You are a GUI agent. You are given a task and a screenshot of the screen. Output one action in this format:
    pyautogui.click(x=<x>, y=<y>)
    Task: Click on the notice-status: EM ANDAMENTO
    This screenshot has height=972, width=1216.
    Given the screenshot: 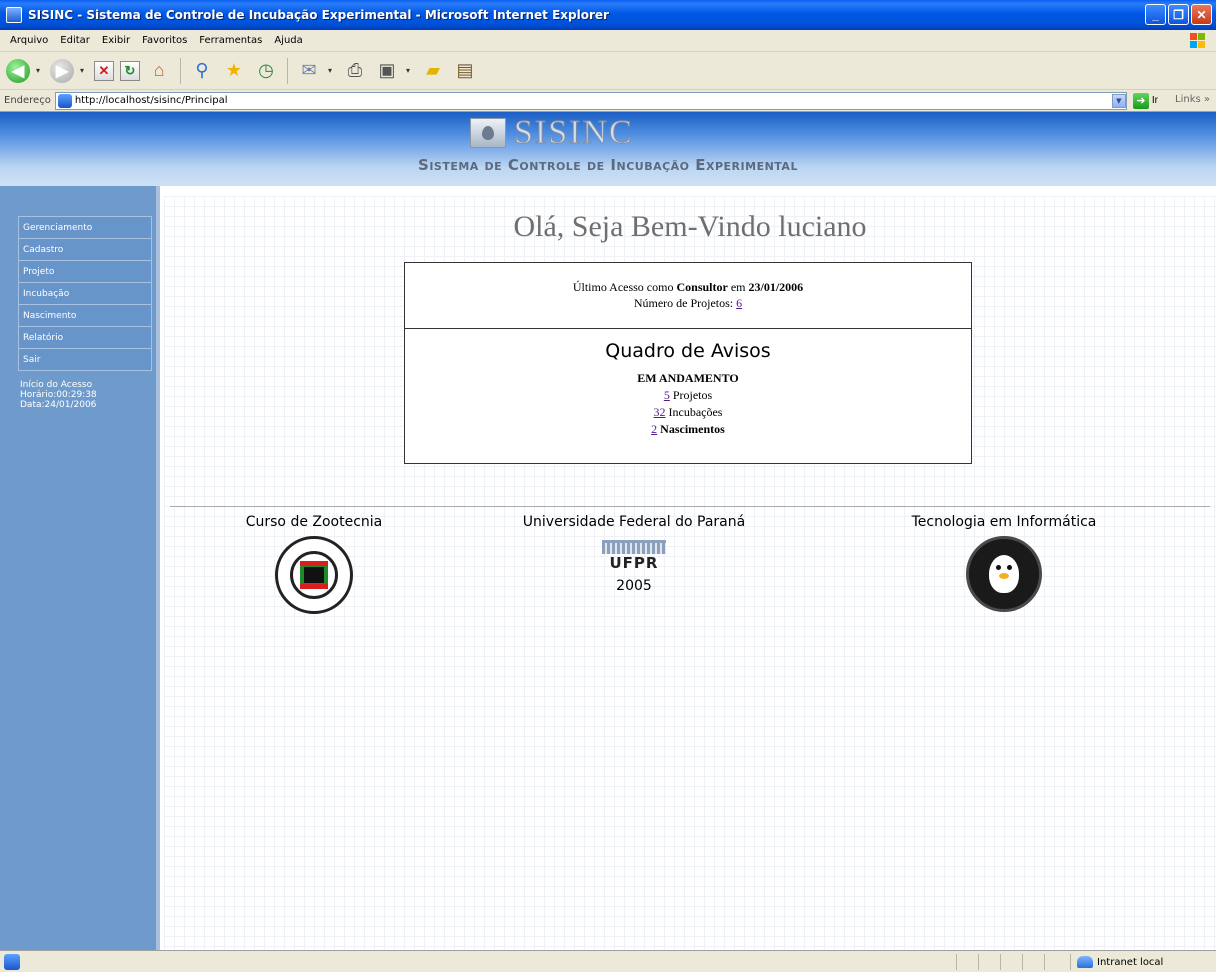 What is the action you would take?
    pyautogui.click(x=688, y=378)
    